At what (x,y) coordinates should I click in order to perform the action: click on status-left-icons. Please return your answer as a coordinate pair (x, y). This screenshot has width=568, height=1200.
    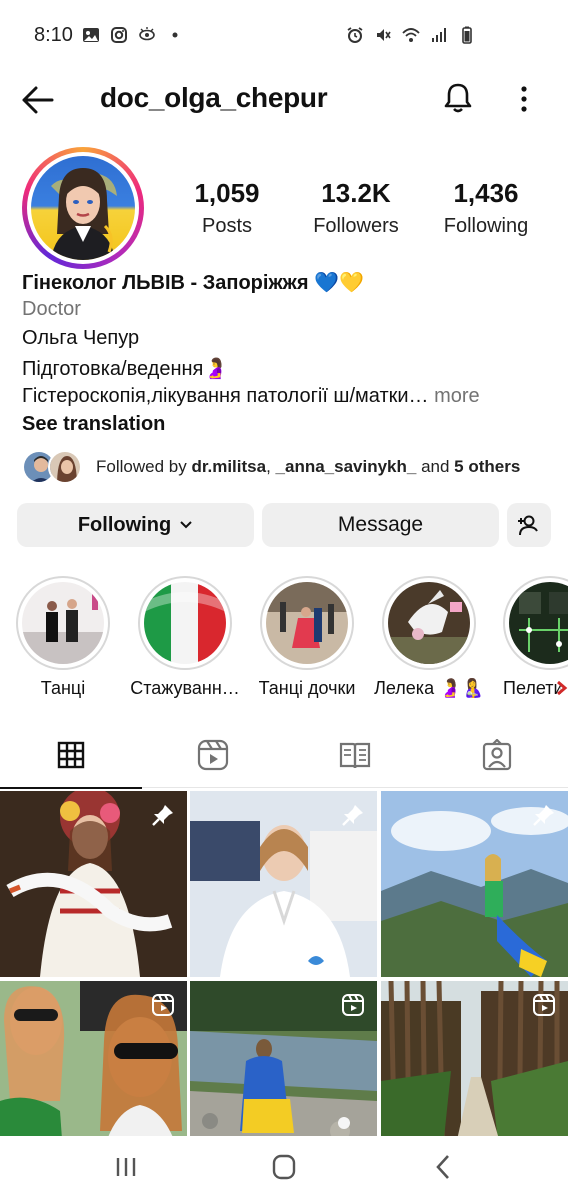
    Looking at the image, I should click on (133, 35).